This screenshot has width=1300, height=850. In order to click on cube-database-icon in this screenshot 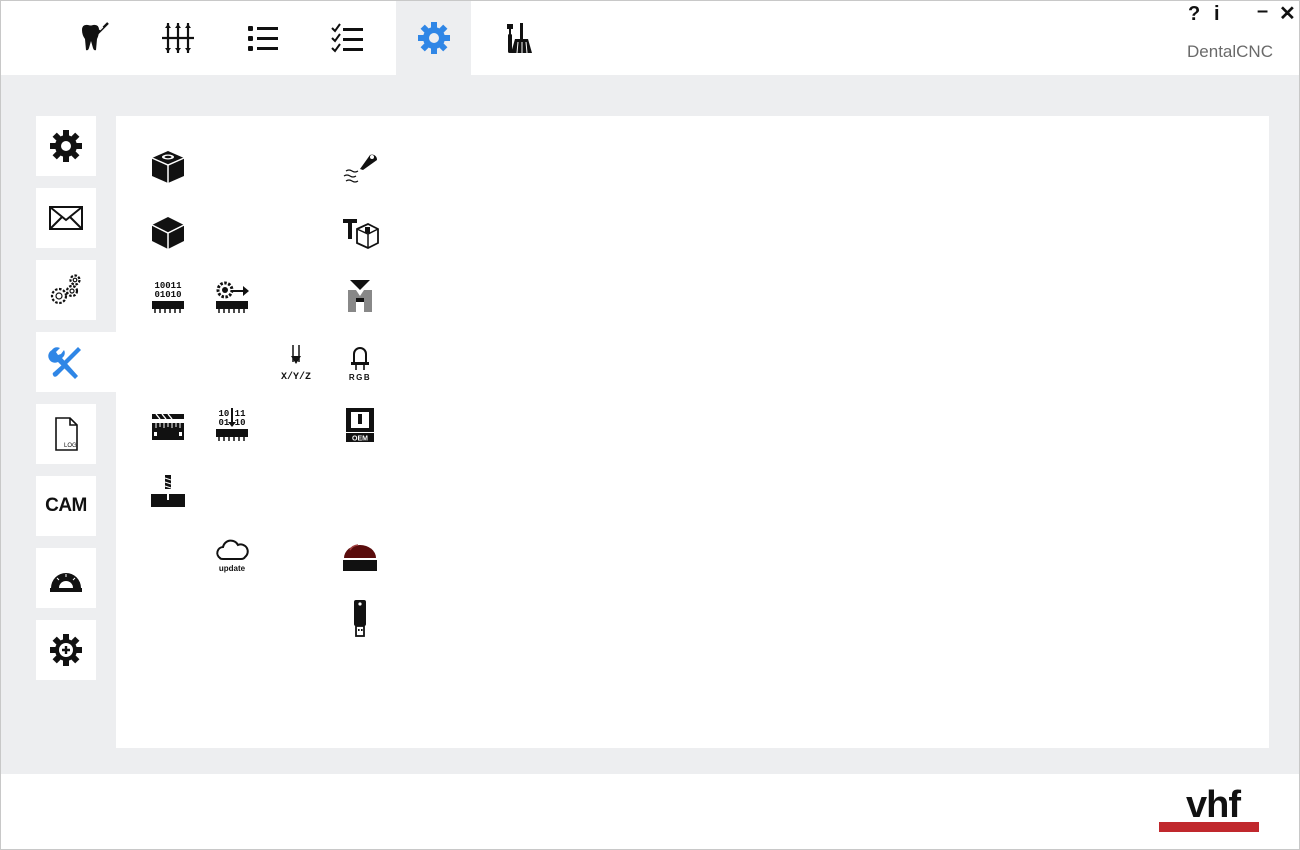, I will do `click(168, 167)`.